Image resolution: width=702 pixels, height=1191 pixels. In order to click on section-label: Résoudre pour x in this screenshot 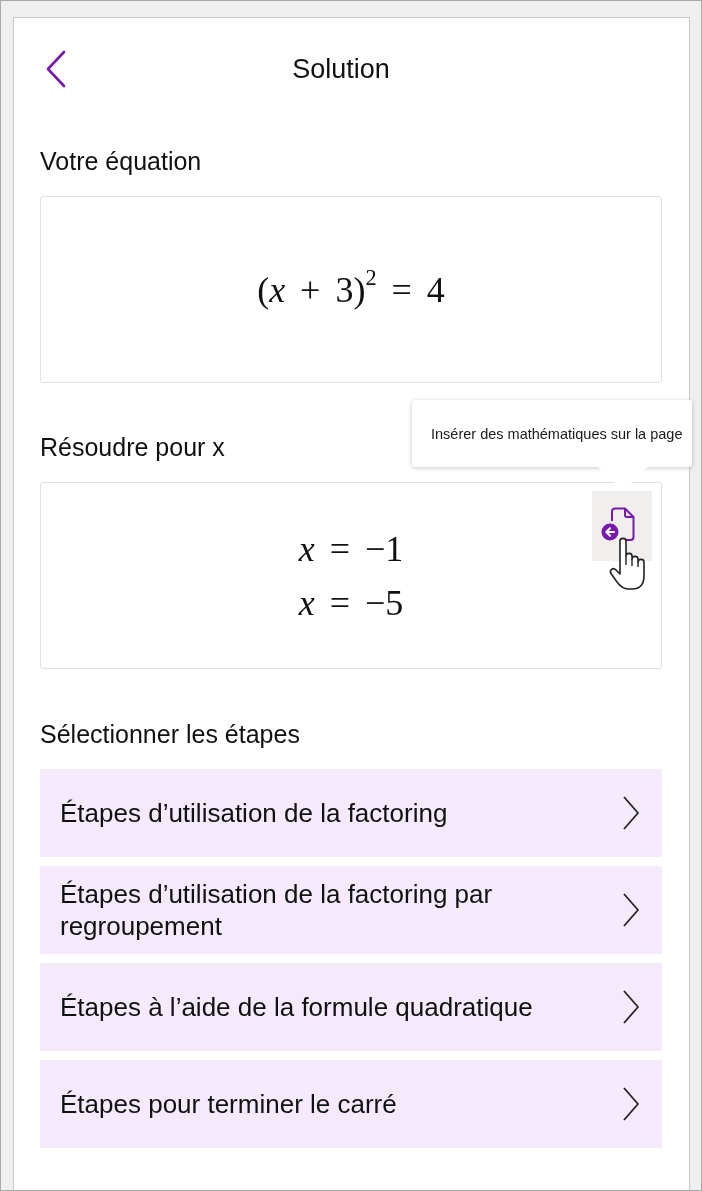, I will do `click(132, 447)`.